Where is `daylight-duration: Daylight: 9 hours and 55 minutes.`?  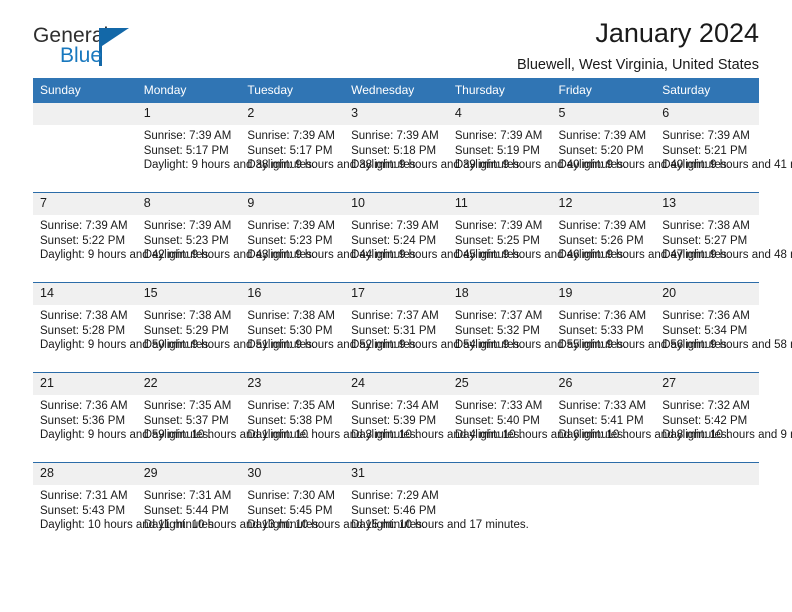
daylight-duration: Daylight: 9 hours and 55 minutes. is located at coordinates (540, 345).